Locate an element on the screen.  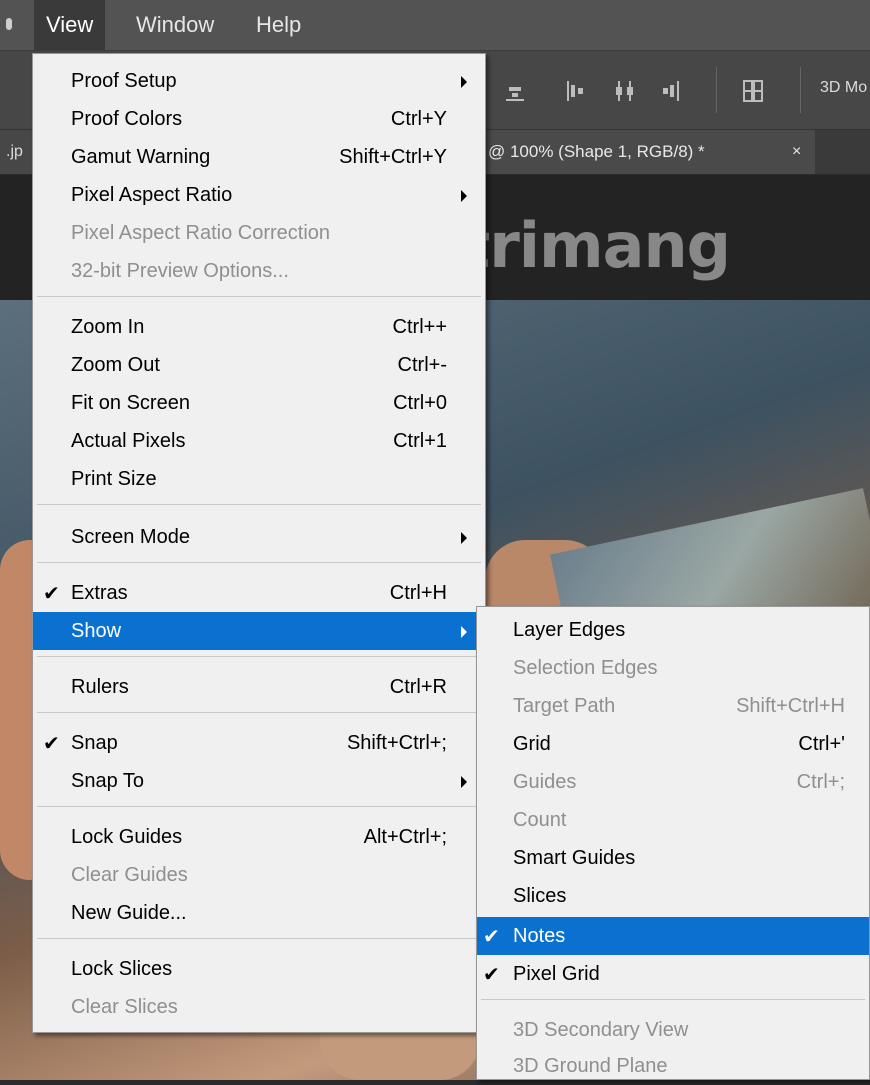
menu-item-actual-pixels: Actual Pixels Ctrl+1 is located at coordinates (259, 441).